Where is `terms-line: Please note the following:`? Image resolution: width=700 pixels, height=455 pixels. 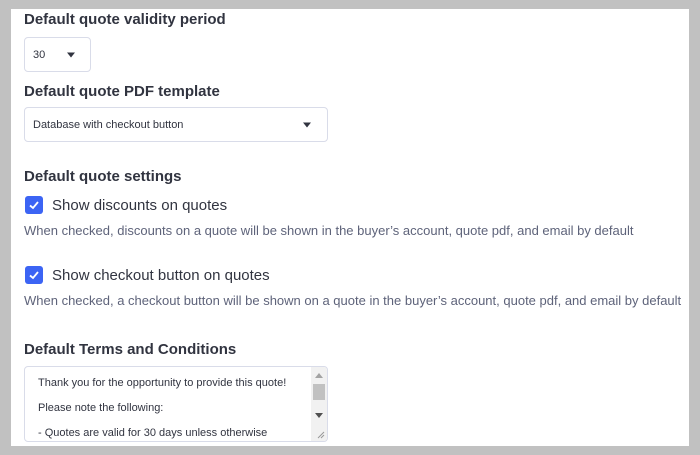 terms-line: Please note the following: is located at coordinates (101, 408).